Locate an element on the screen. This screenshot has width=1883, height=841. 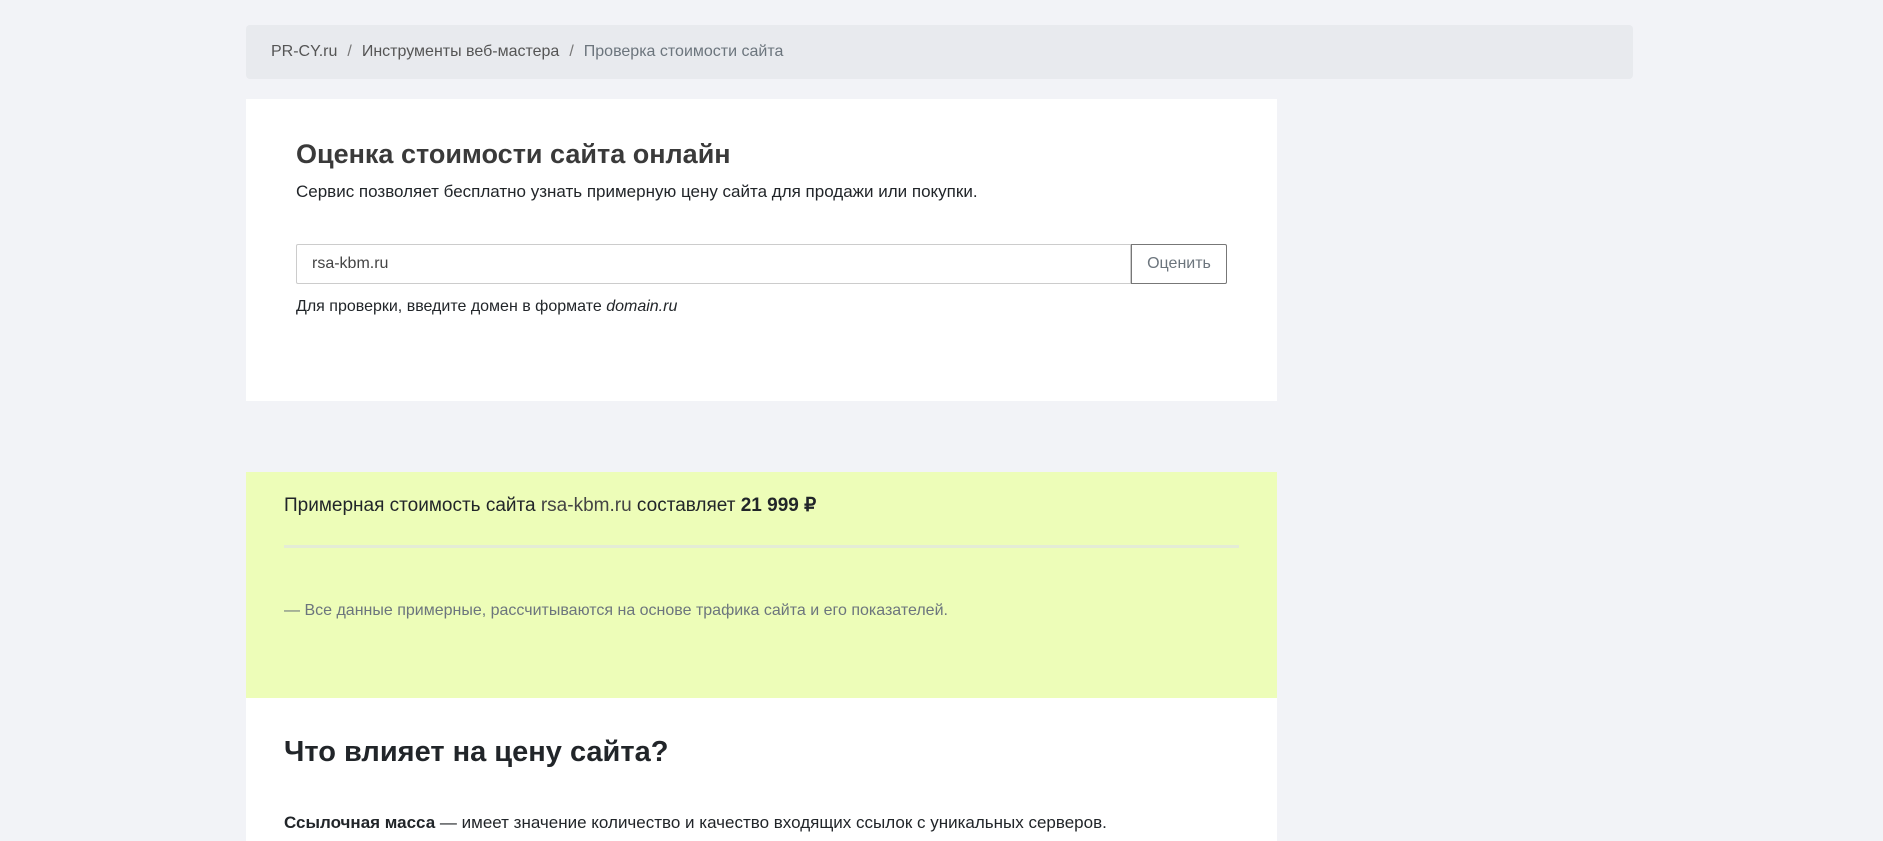
hint-example: domain.ru is located at coordinates (642, 306).